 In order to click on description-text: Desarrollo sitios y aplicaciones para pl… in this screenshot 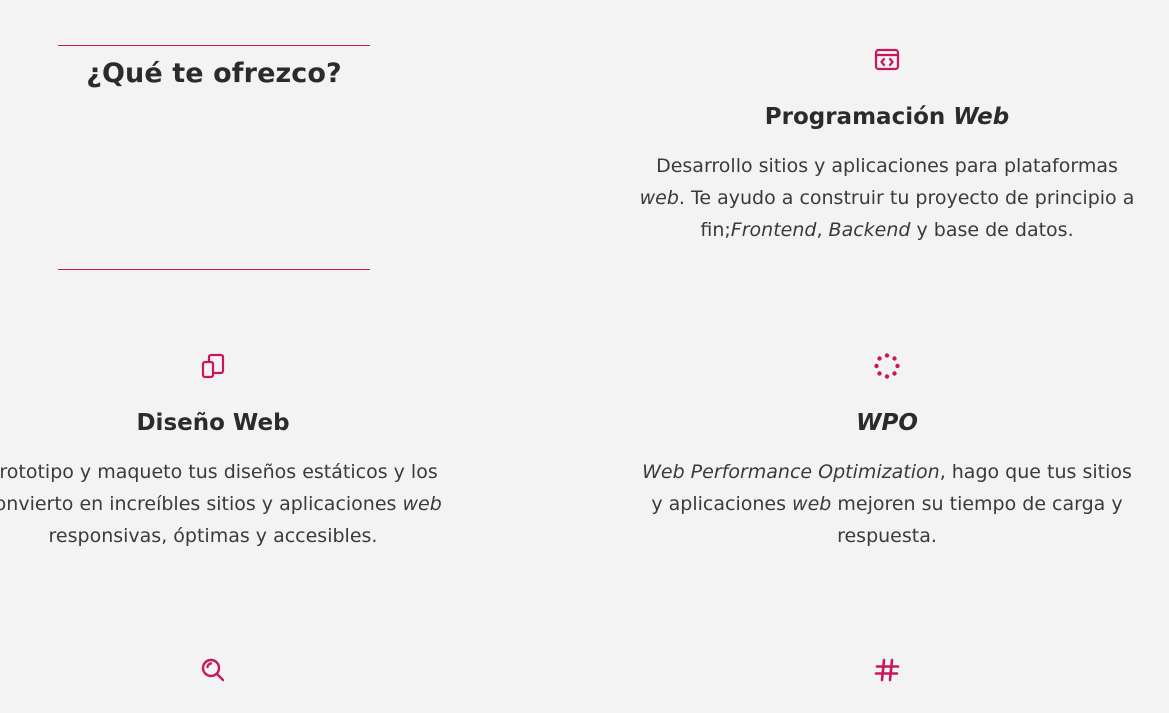, I will do `click(887, 166)`.